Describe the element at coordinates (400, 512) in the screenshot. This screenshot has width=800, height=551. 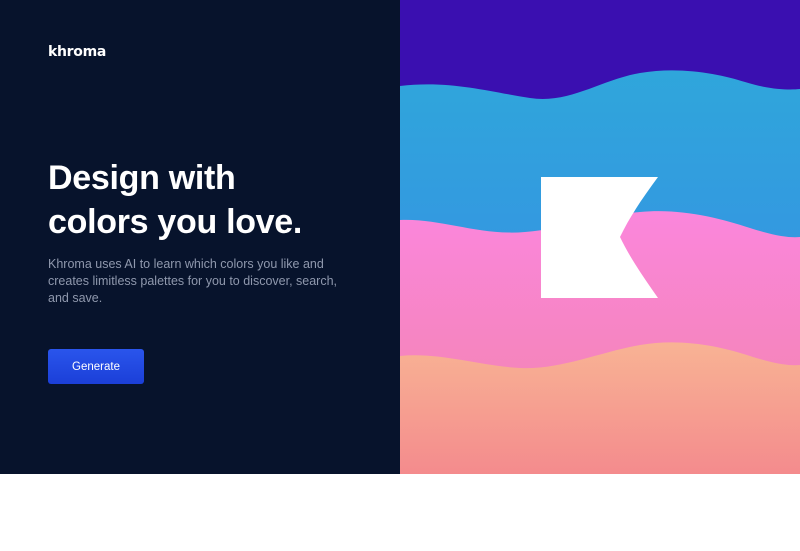
I see `page-below-fold` at that location.